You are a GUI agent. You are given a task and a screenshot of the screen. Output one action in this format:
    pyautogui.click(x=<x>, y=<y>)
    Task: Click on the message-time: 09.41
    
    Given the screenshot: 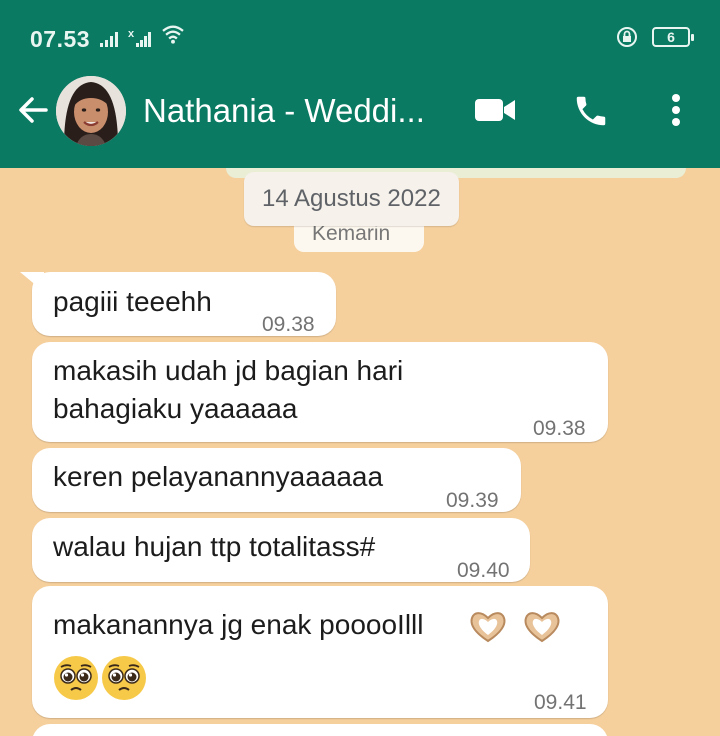 What is the action you would take?
    pyautogui.click(x=560, y=702)
    